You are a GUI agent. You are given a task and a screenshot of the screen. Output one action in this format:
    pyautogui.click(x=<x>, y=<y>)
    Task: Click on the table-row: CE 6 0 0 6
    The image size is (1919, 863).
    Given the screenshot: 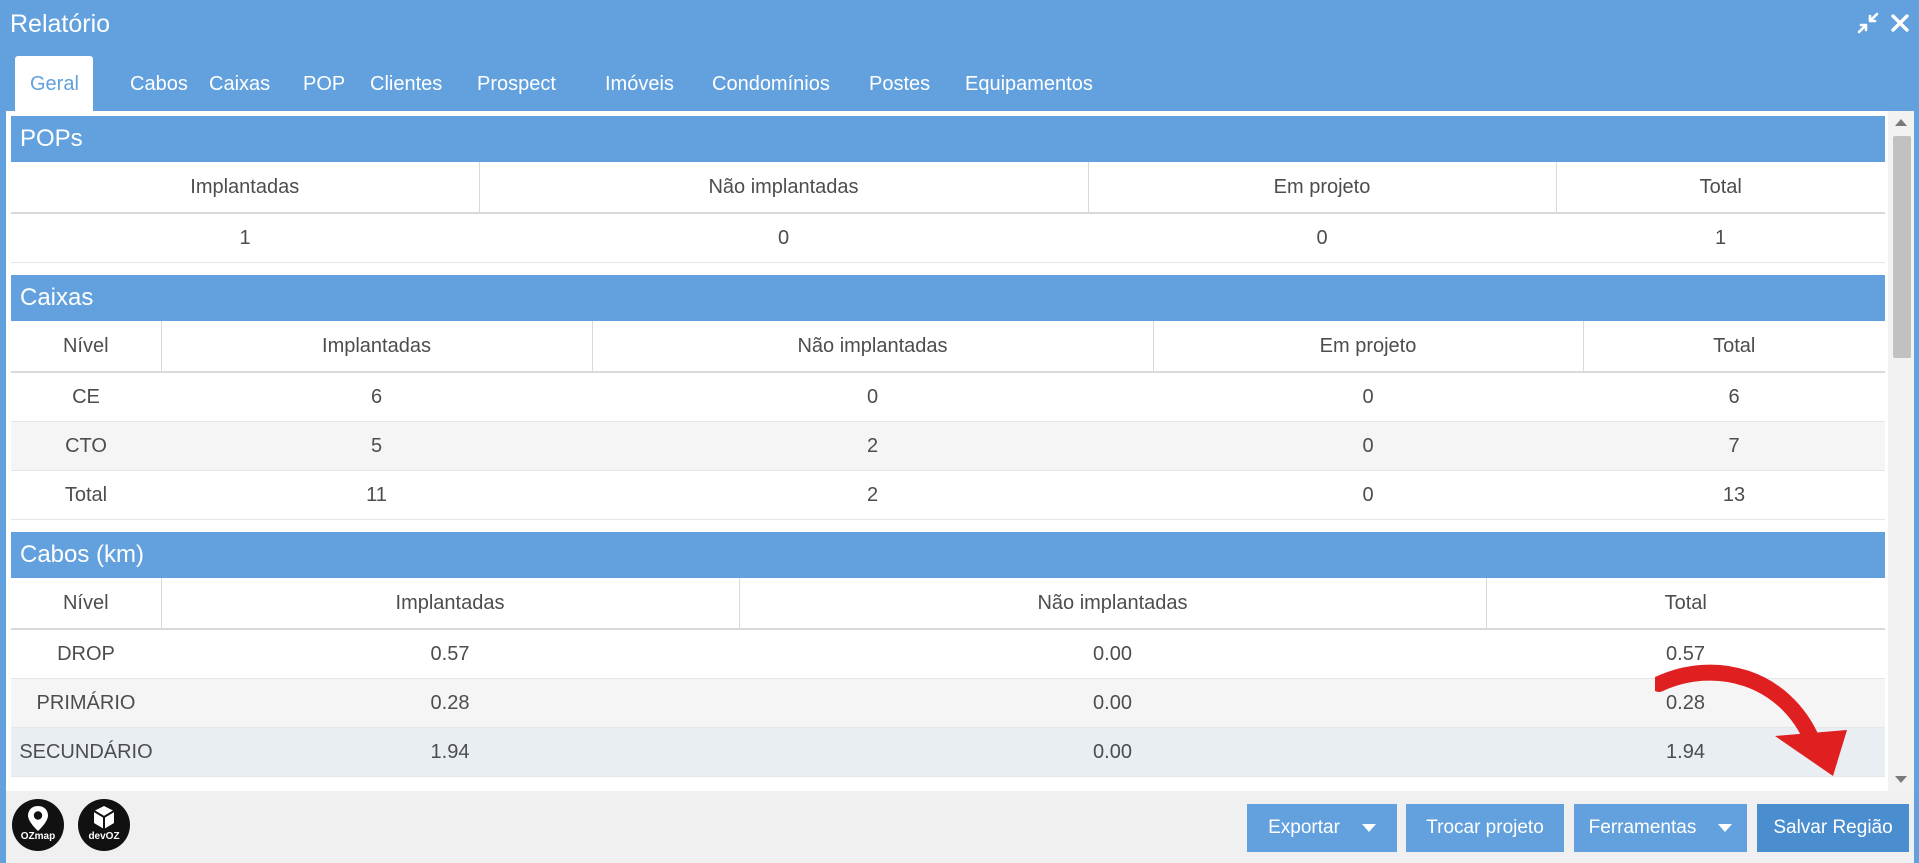 What is the action you would take?
    pyautogui.click(x=948, y=397)
    